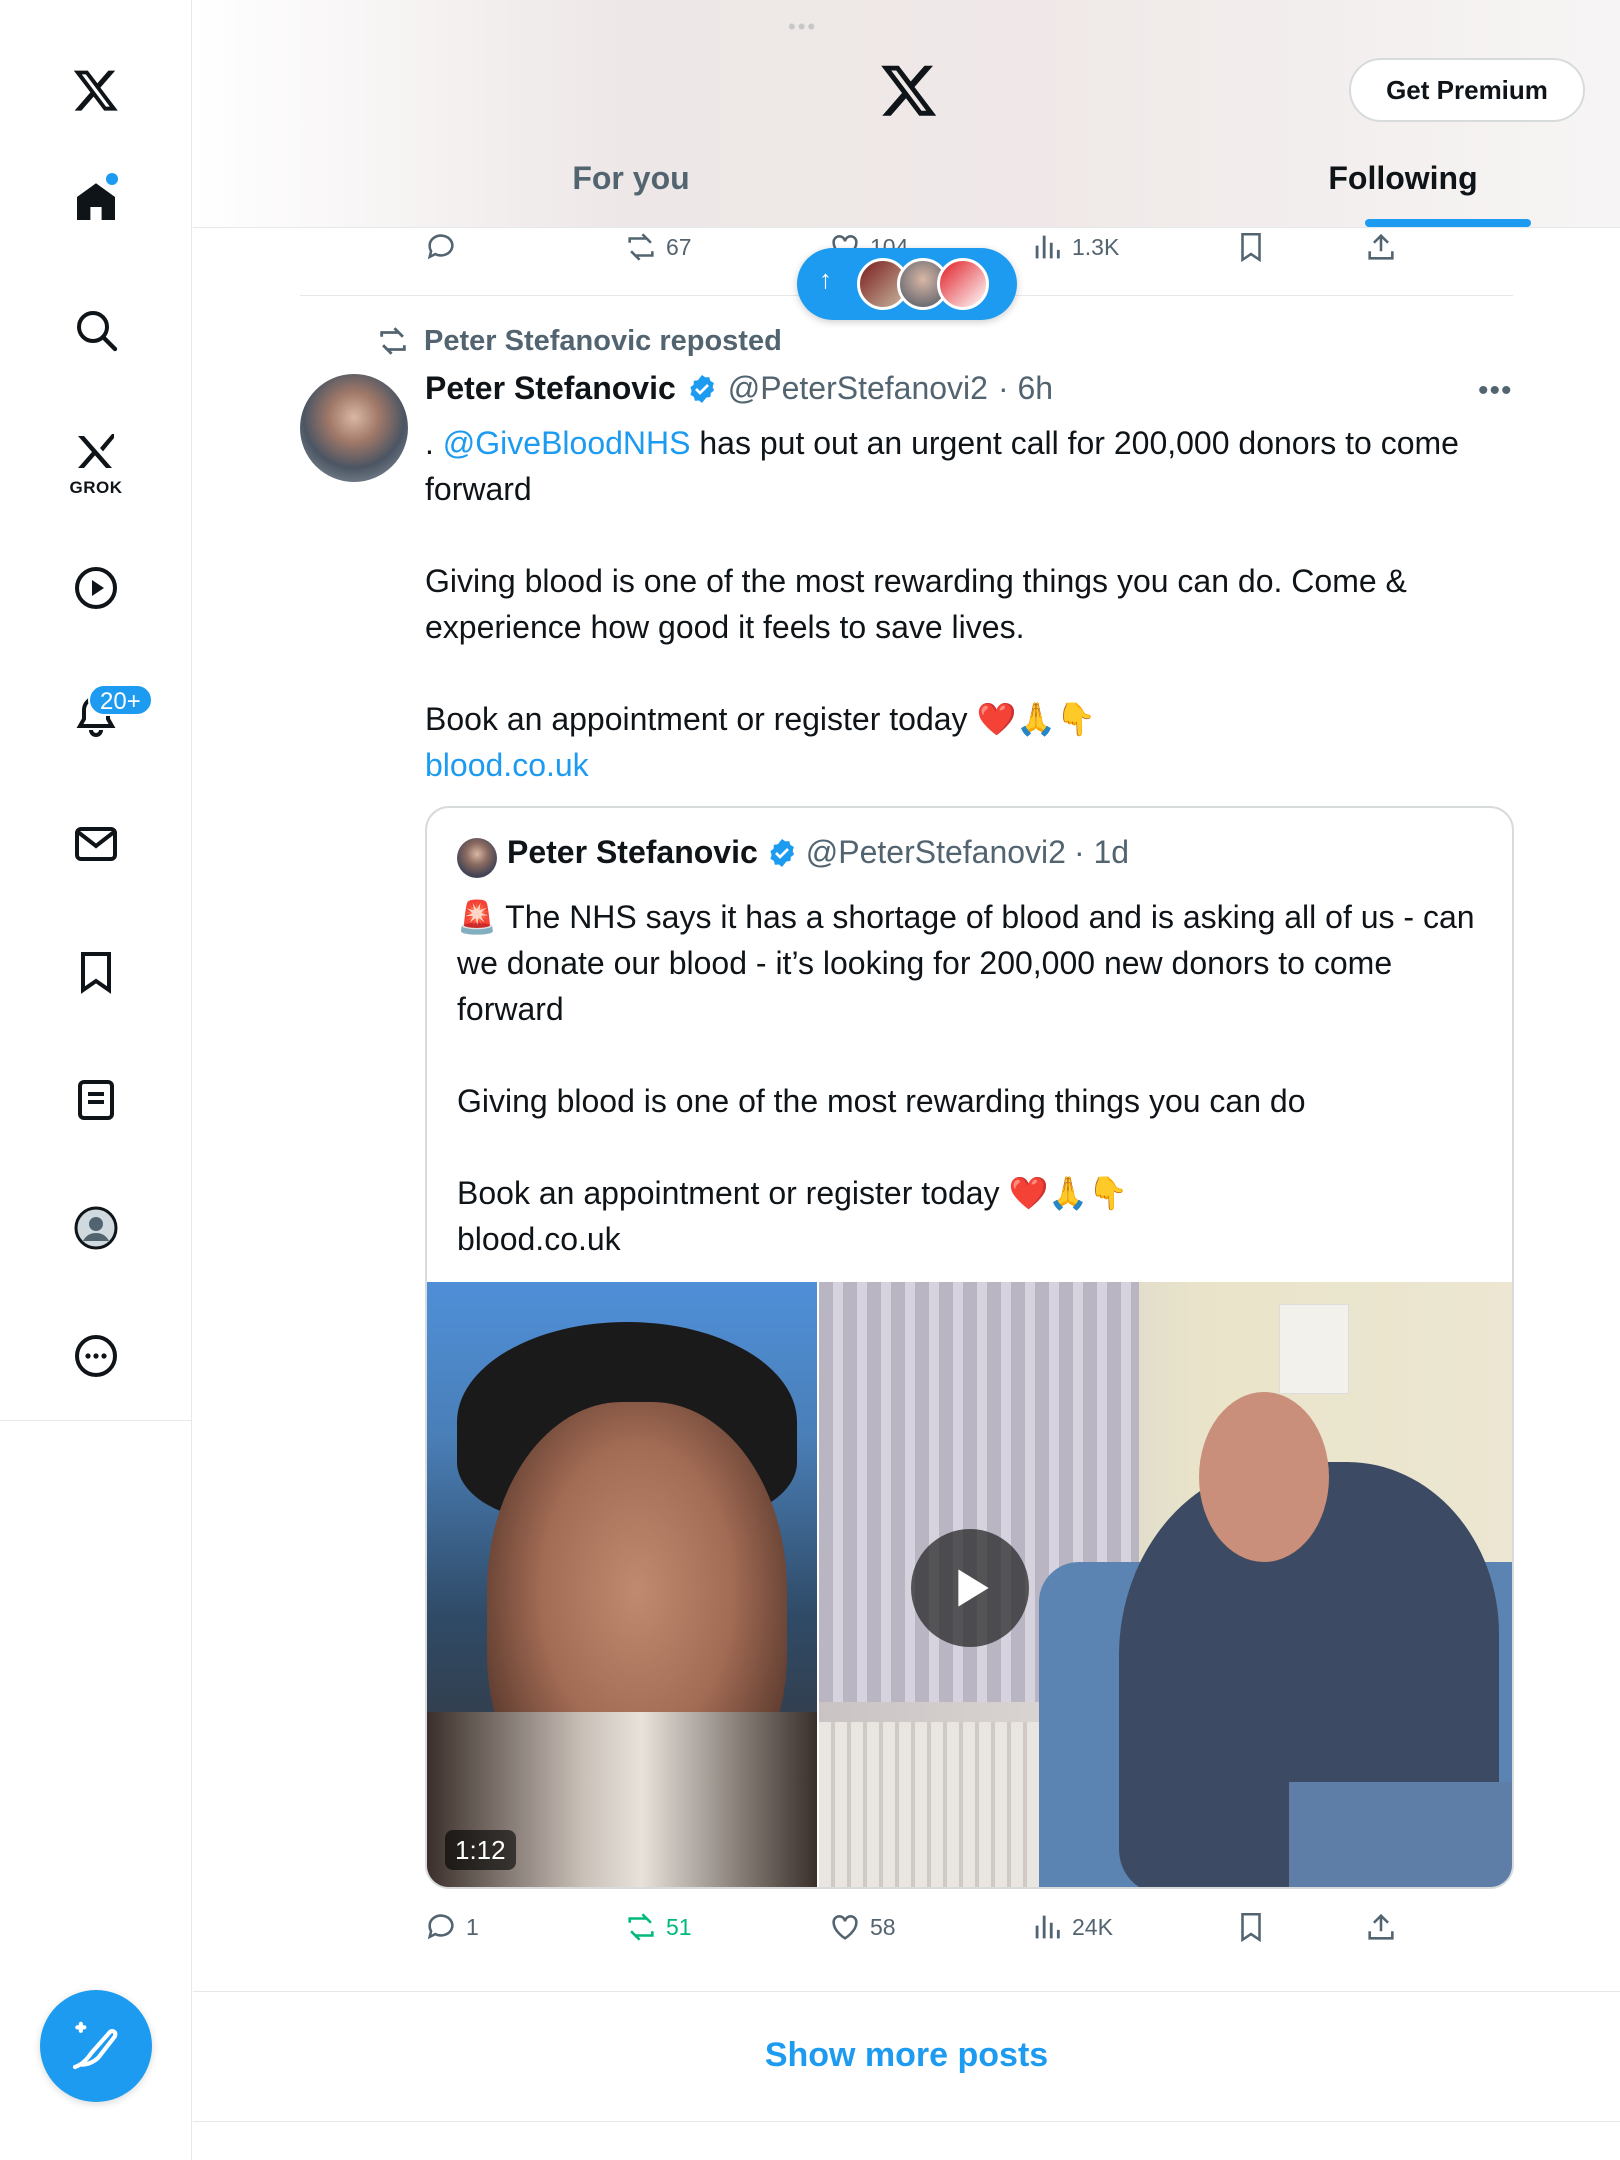  I want to click on compose-post-button, so click(96, 2046).